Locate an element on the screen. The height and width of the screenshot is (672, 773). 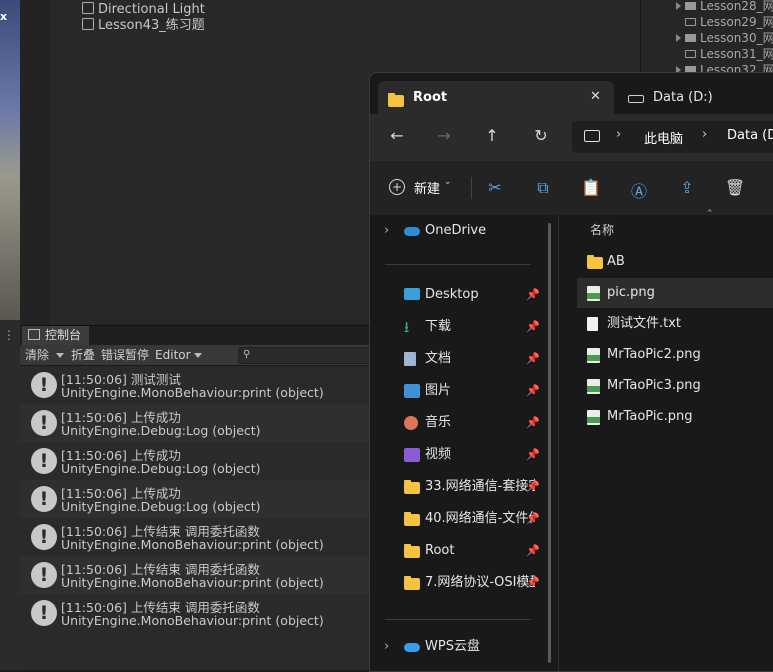
file-row: 测试文件.txt is located at coordinates (675, 324).